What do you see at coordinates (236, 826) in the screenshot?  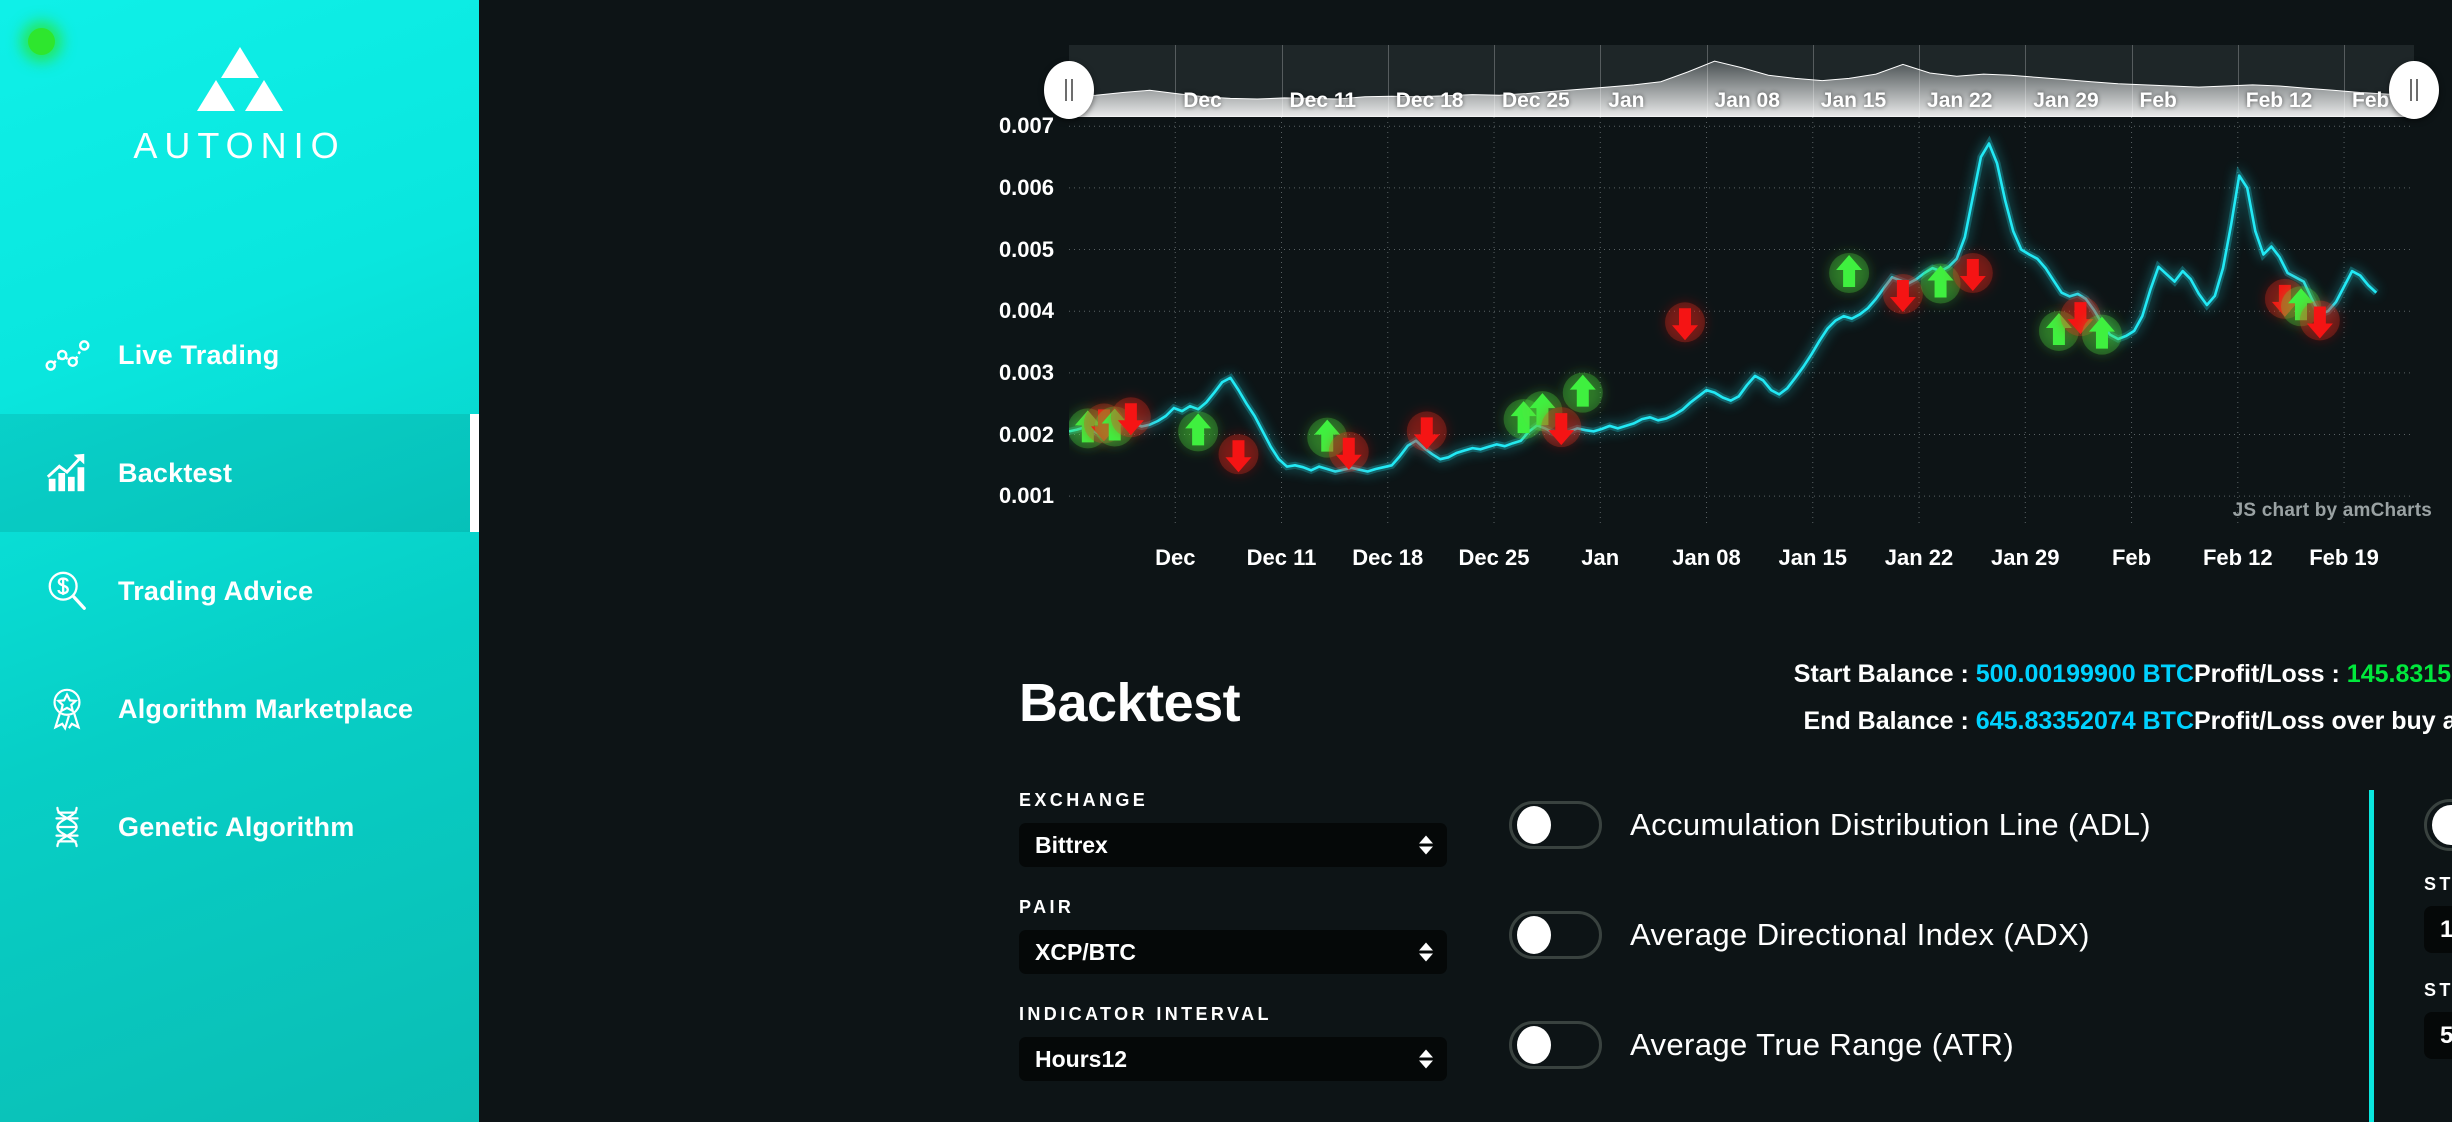 I see `sidebar-item-label: Genetic Algorithm` at bounding box center [236, 826].